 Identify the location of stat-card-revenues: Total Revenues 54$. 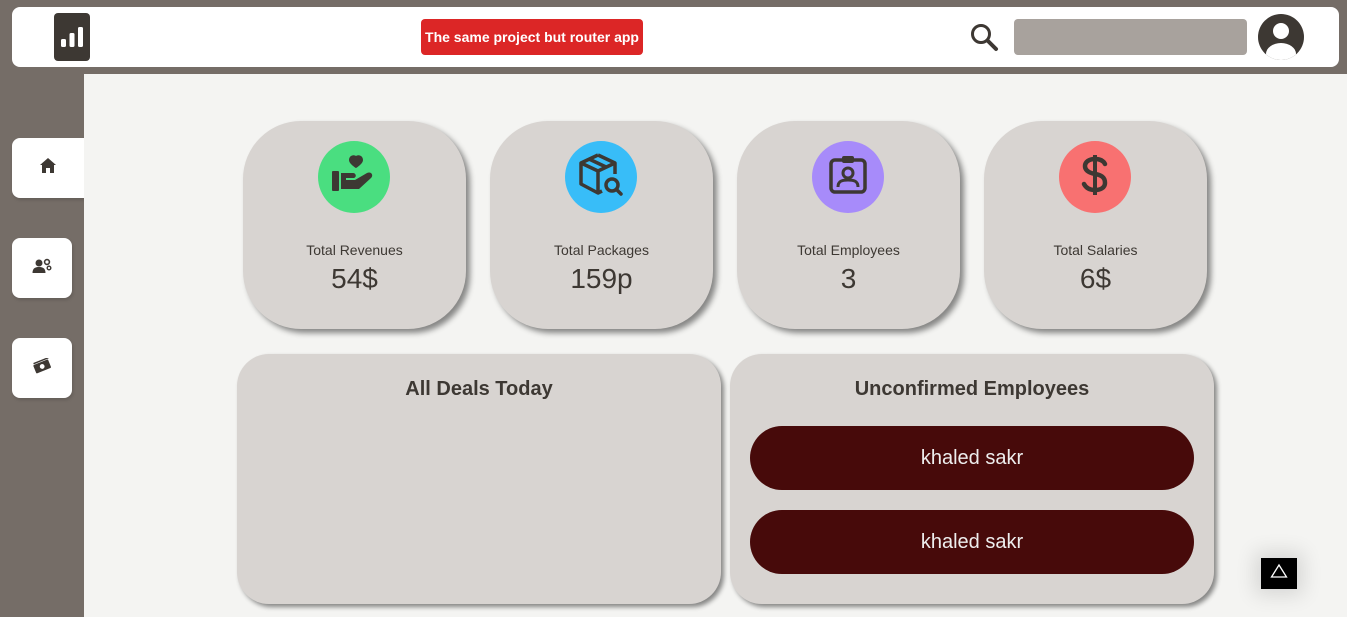
(354, 225).